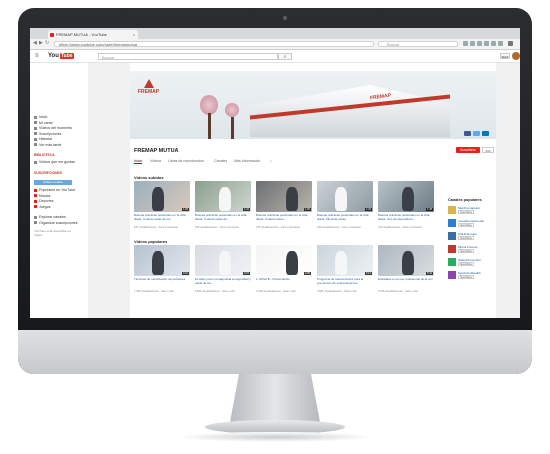 The width and height of the screenshot is (550, 454). I want to click on channel-search-icon: ⌕, so click(271, 161).